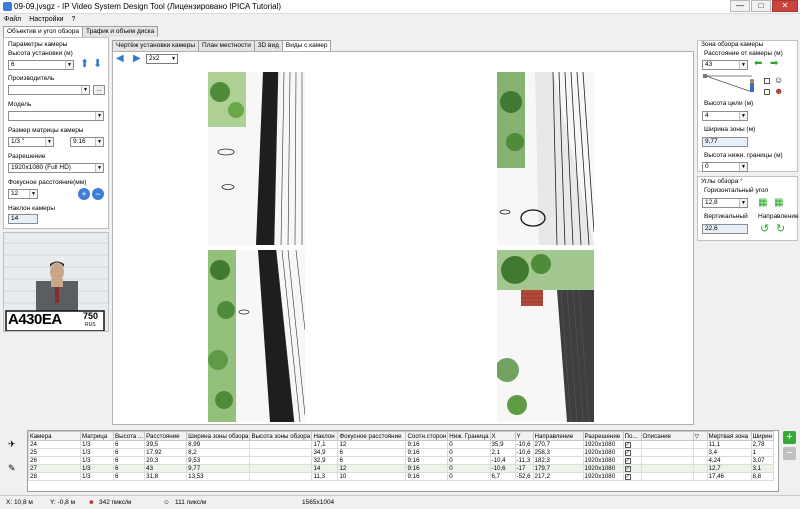 Image resolution: width=800 pixels, height=509 pixels. Describe the element at coordinates (120, 31) in the screenshot. I see `tab-traffic-disk: Трафик и объем диска` at that location.